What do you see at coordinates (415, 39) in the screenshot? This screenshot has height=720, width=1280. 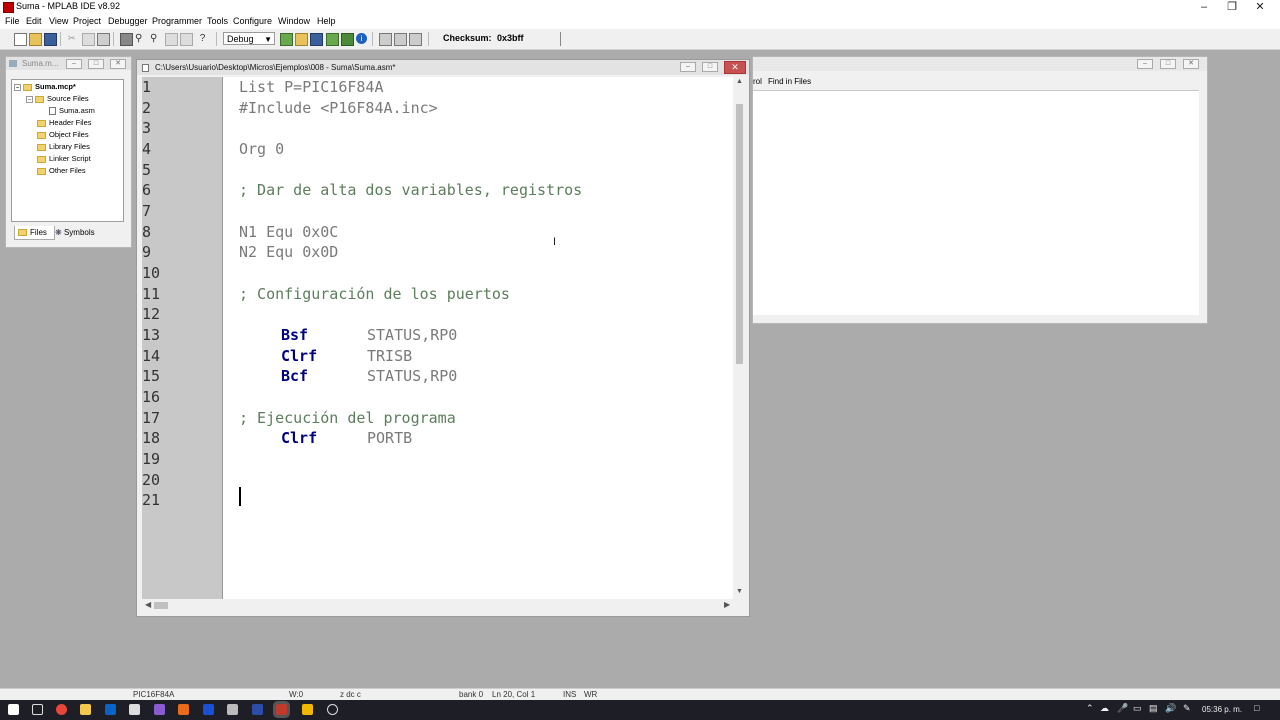 I see `memory-icon` at bounding box center [415, 39].